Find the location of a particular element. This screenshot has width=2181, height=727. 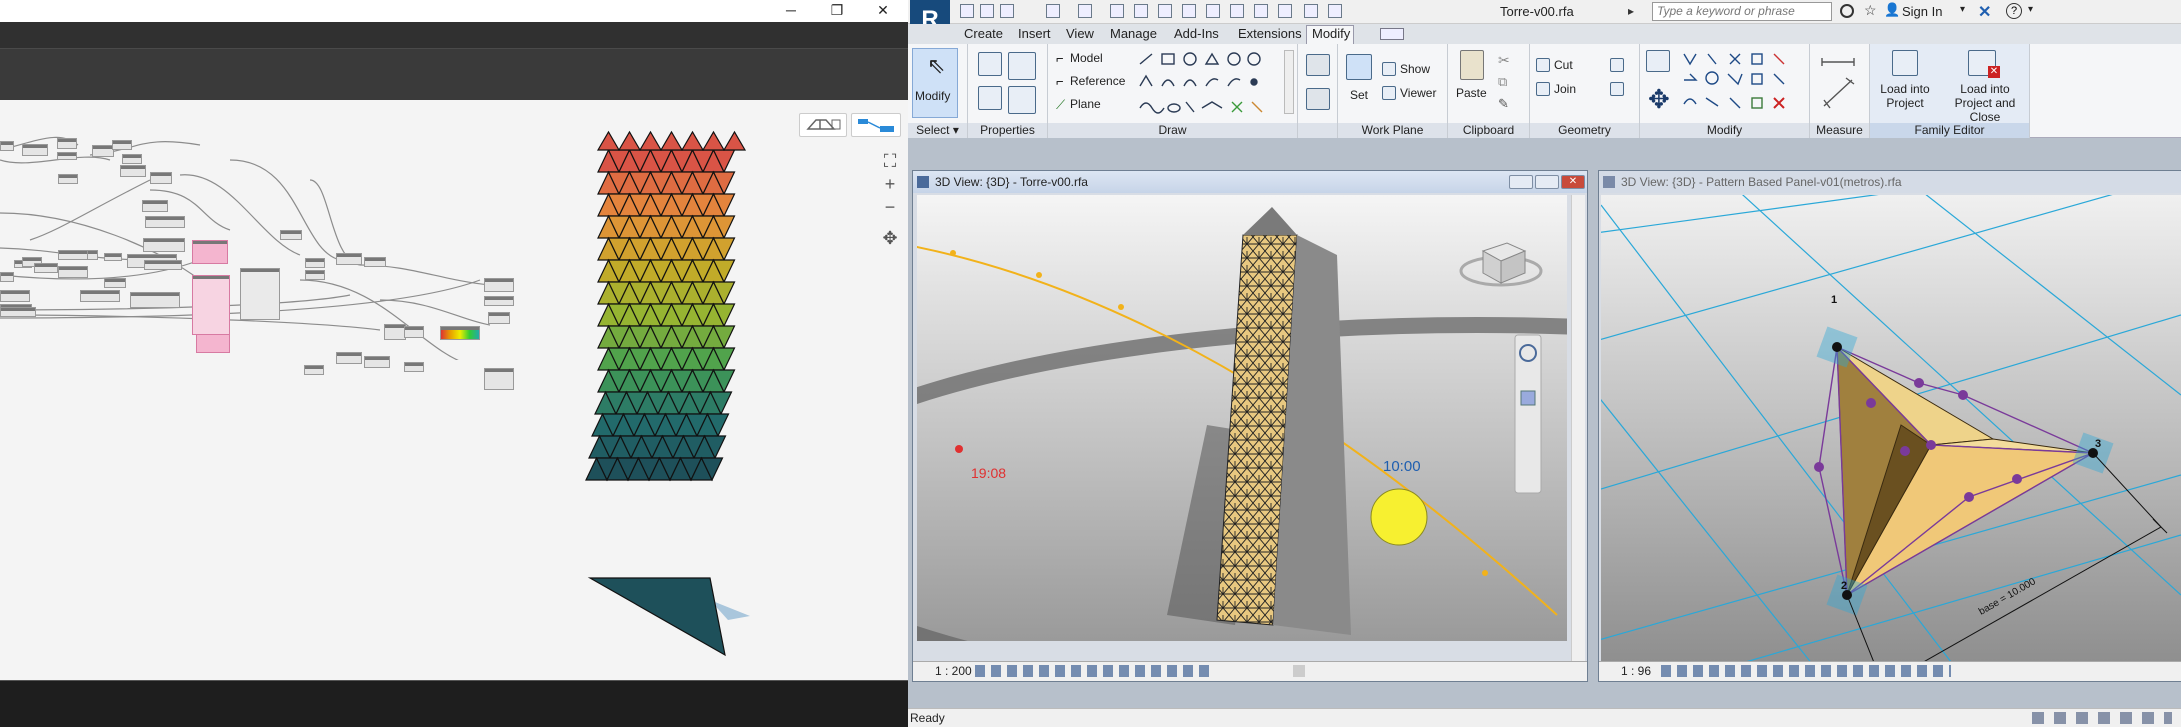

draw-tools-grid is located at coordinates (1211, 85).